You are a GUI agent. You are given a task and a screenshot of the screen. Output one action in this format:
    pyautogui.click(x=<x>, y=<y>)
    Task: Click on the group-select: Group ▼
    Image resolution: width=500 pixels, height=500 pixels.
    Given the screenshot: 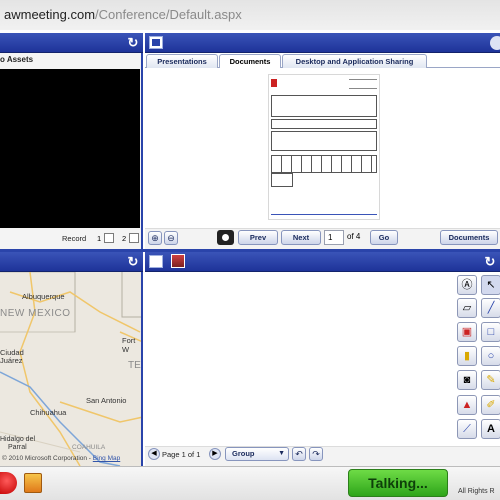 What is the action you would take?
    pyautogui.click(x=257, y=454)
    